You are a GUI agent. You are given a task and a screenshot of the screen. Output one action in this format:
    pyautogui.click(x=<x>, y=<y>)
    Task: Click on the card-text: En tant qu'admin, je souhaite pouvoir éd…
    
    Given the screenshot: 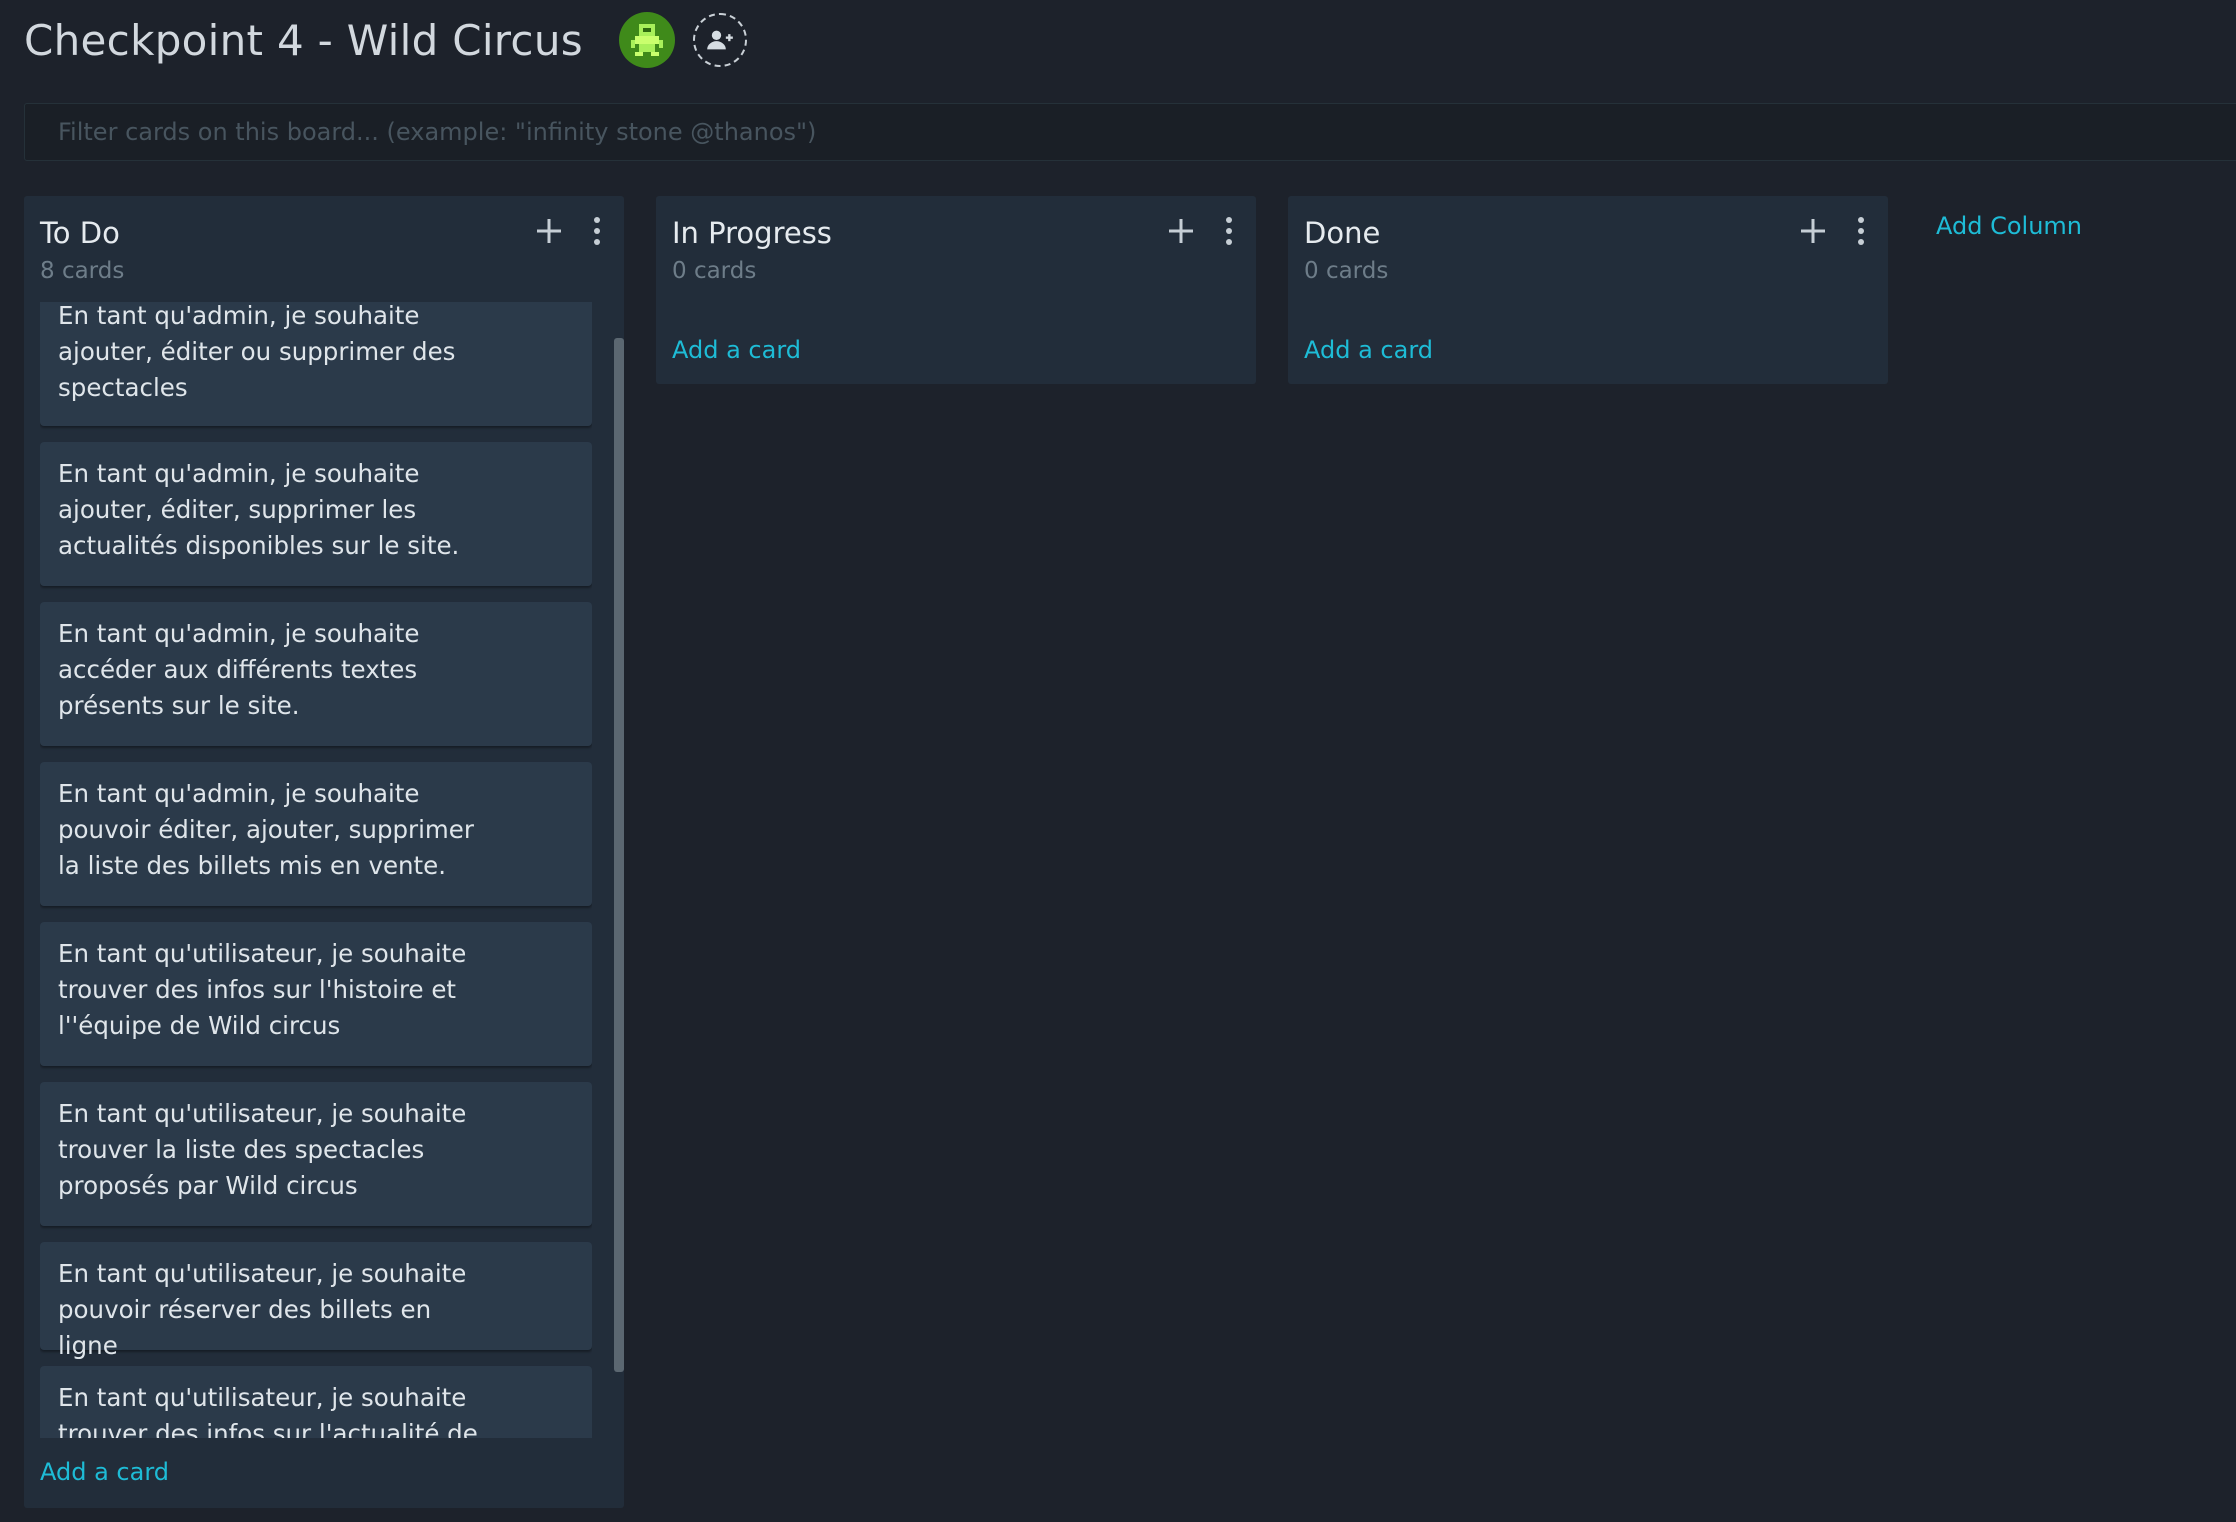 What is the action you would take?
    pyautogui.click(x=266, y=829)
    